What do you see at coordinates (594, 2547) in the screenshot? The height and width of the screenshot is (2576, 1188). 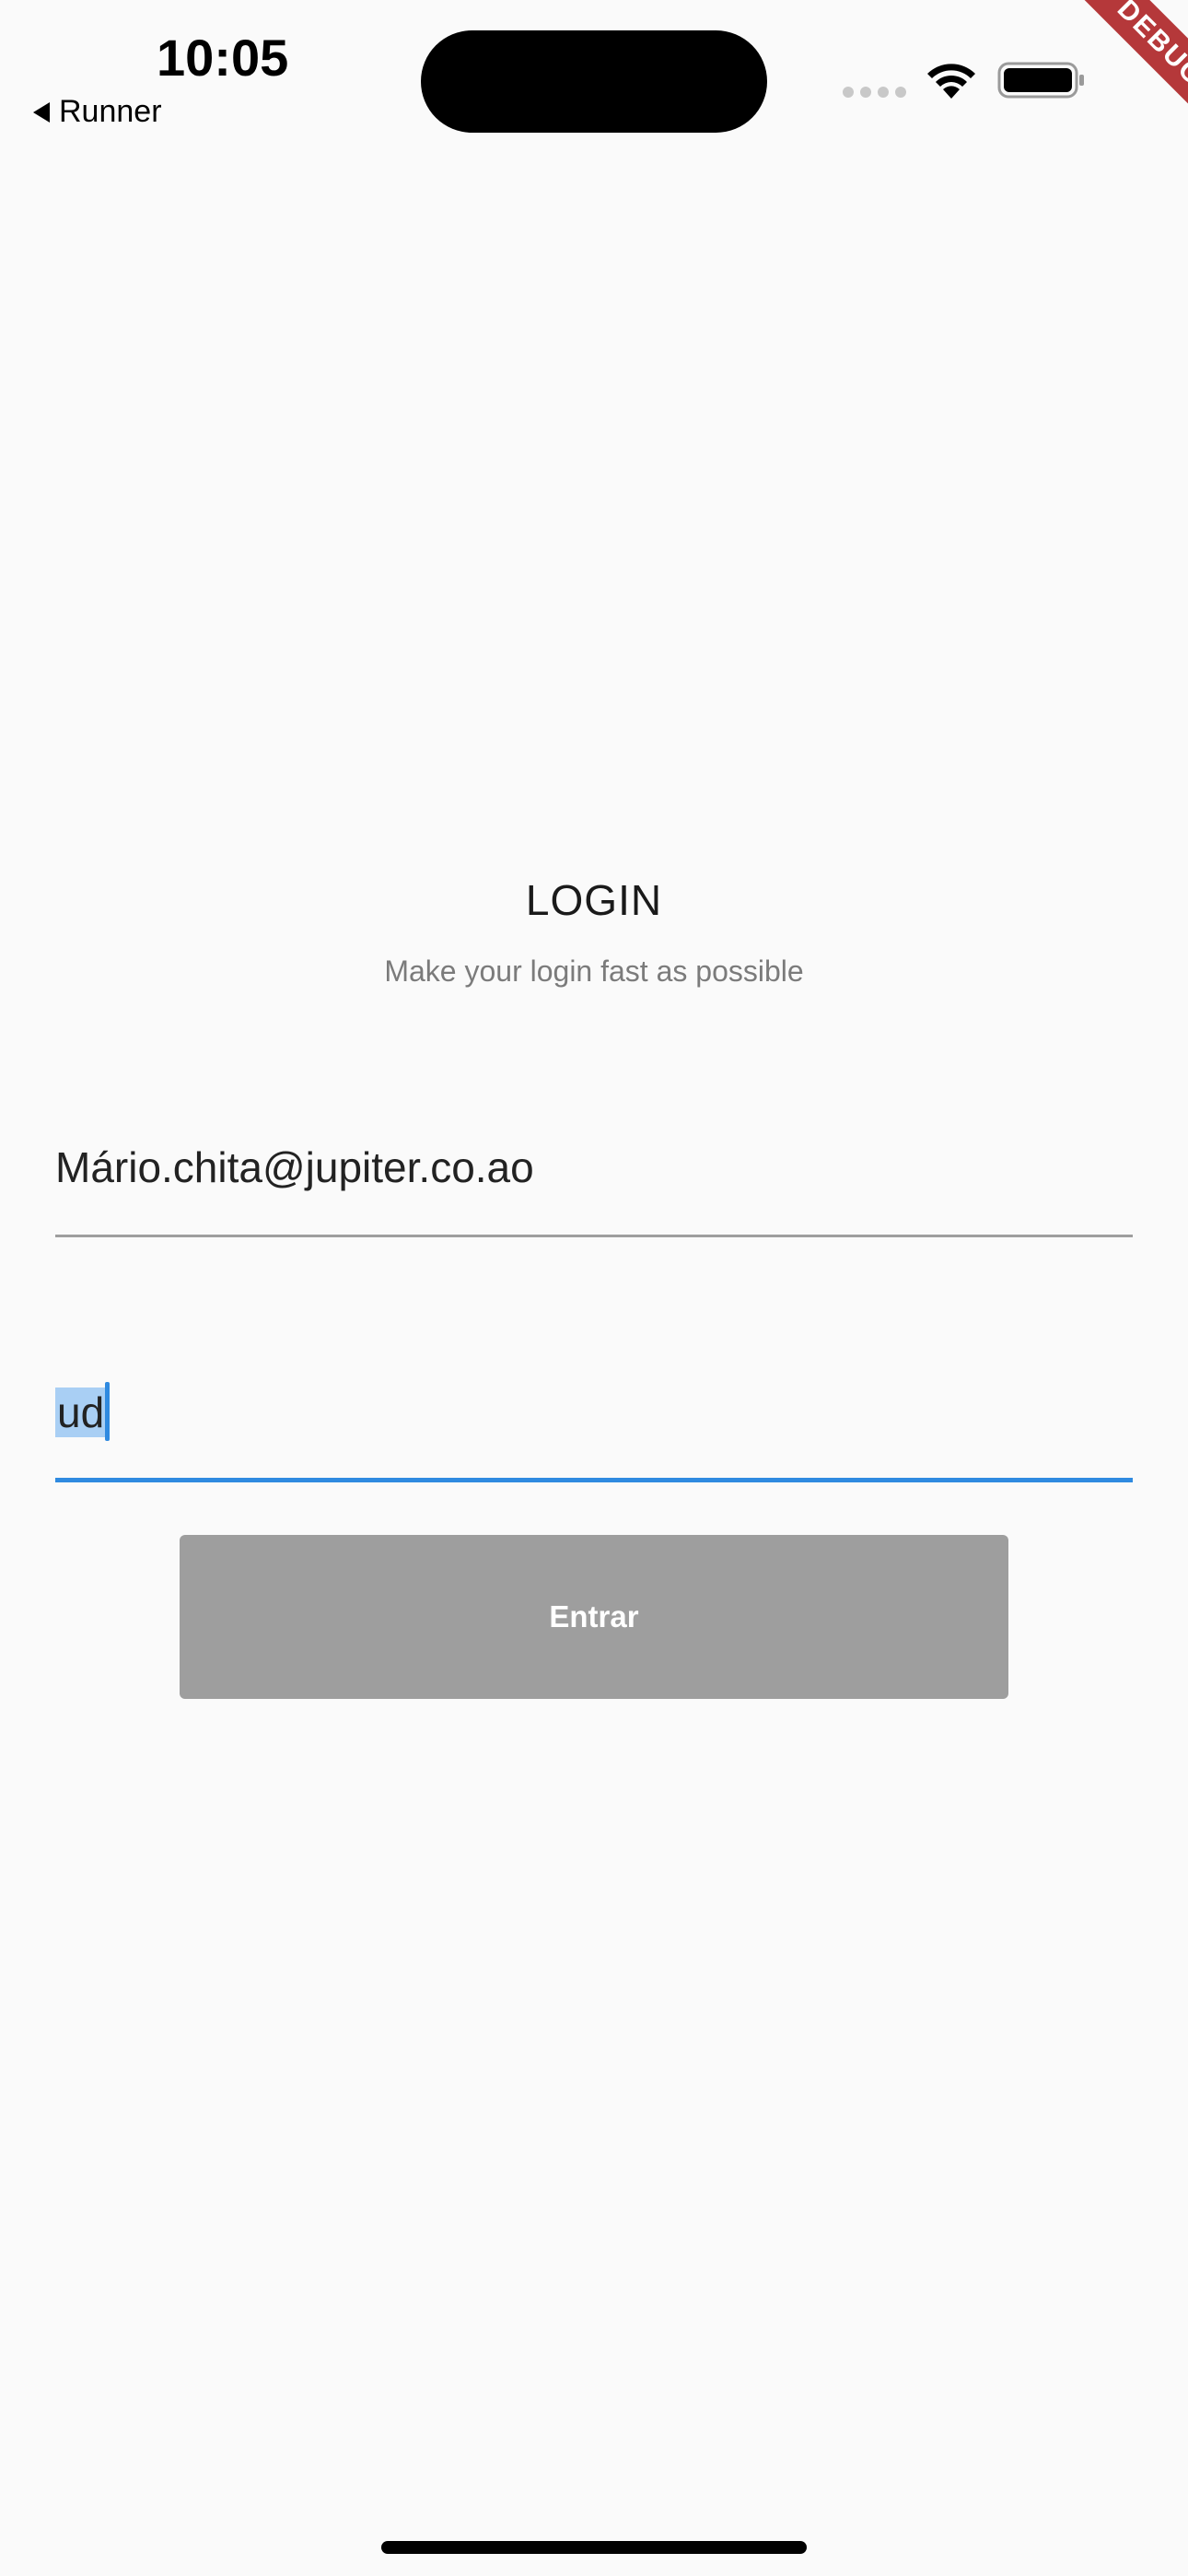 I see `home-indicator` at bounding box center [594, 2547].